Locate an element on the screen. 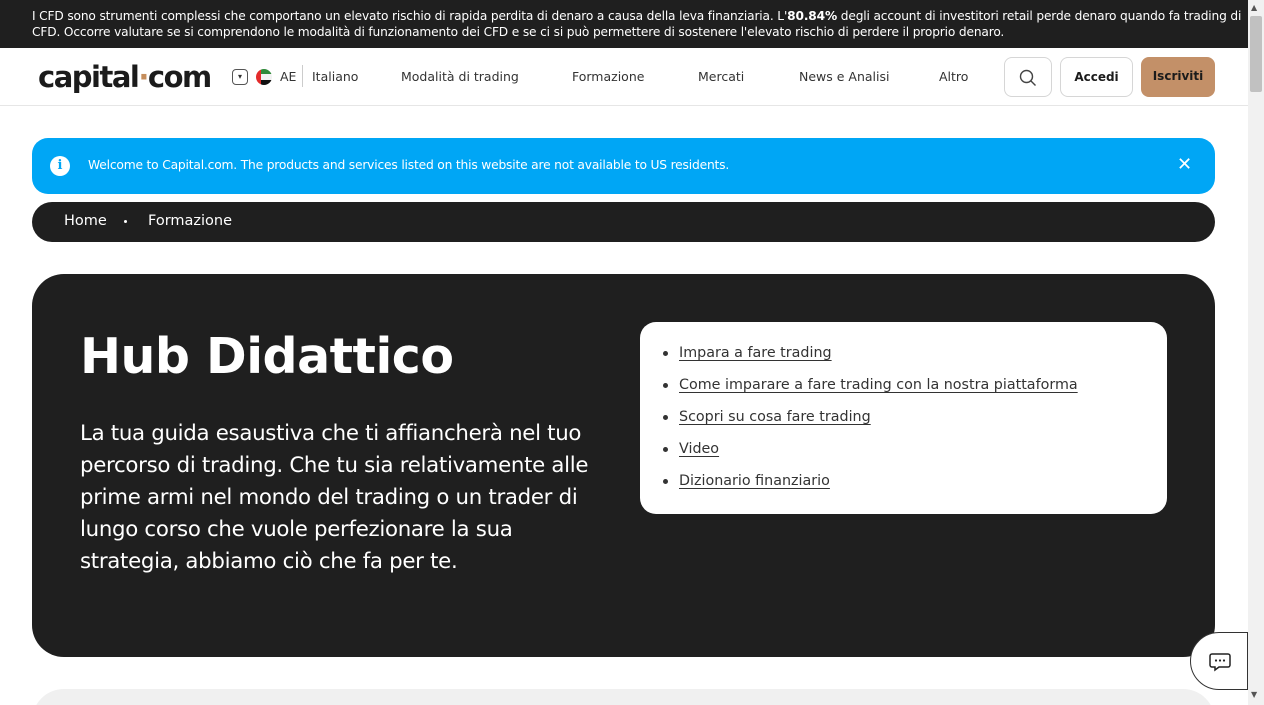 Image resolution: width=1264 pixels, height=705 pixels. login-button: Accedi is located at coordinates (1096, 77).